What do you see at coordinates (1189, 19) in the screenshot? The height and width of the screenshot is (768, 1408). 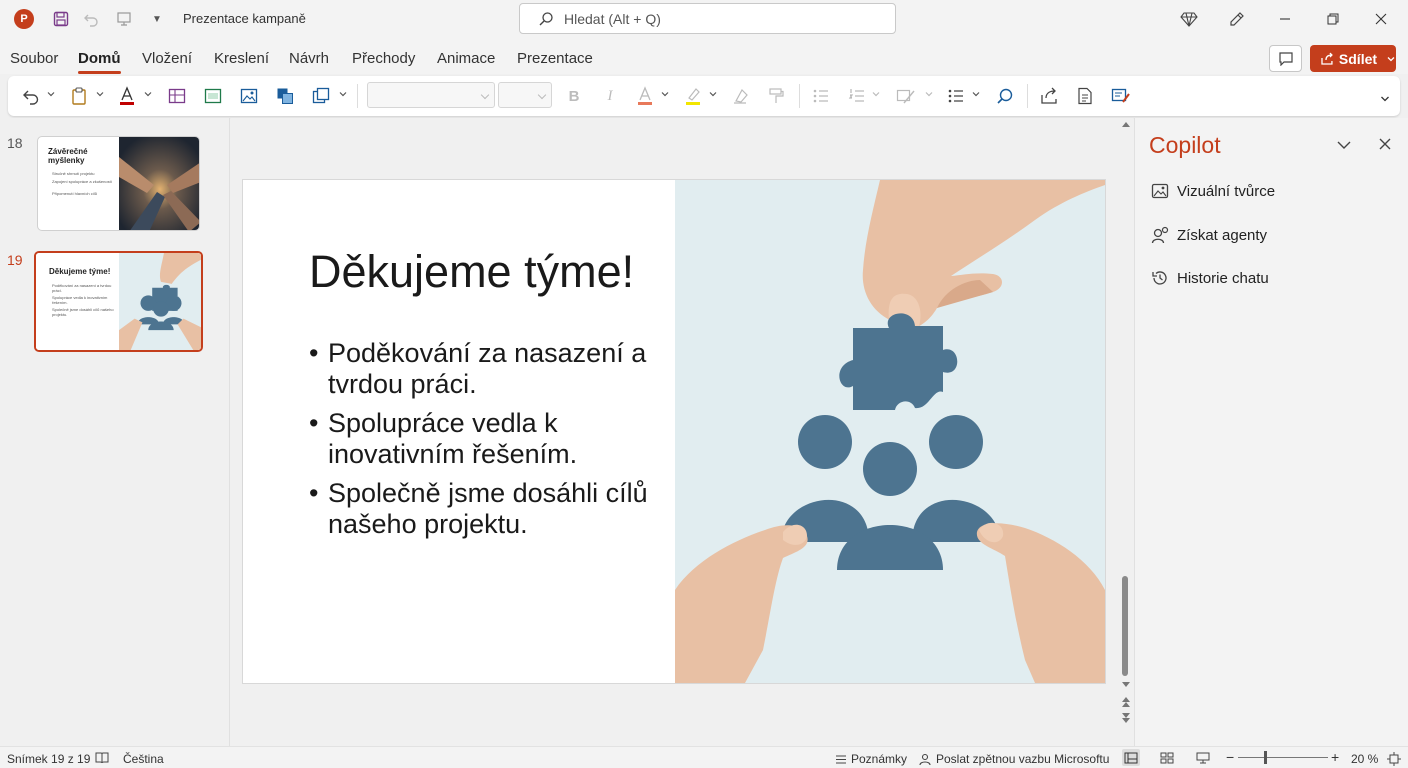 I see `premium-diamond-icon` at bounding box center [1189, 19].